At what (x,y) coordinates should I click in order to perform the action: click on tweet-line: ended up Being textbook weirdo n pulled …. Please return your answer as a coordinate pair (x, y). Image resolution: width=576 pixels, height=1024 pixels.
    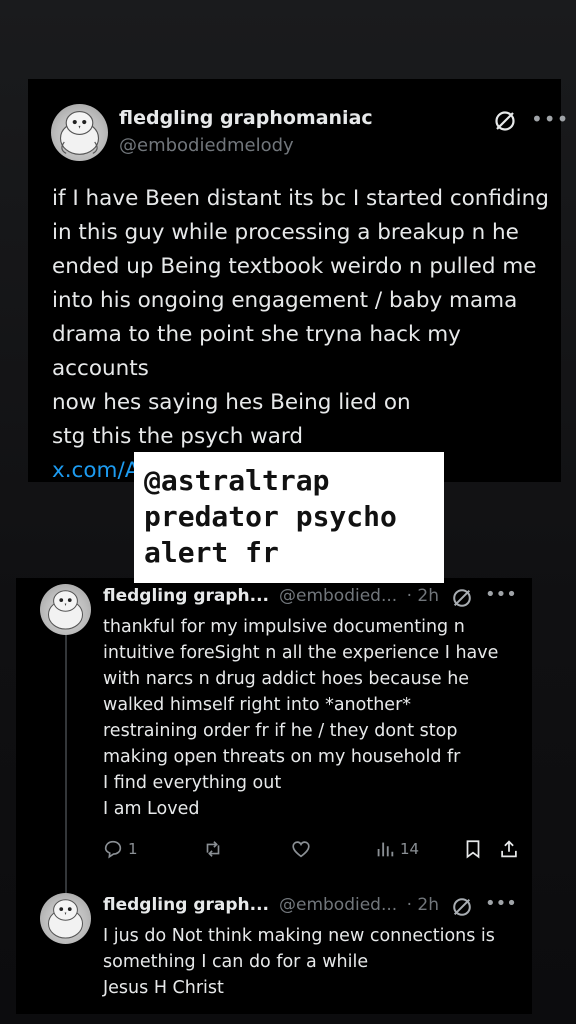
    Looking at the image, I should click on (294, 266).